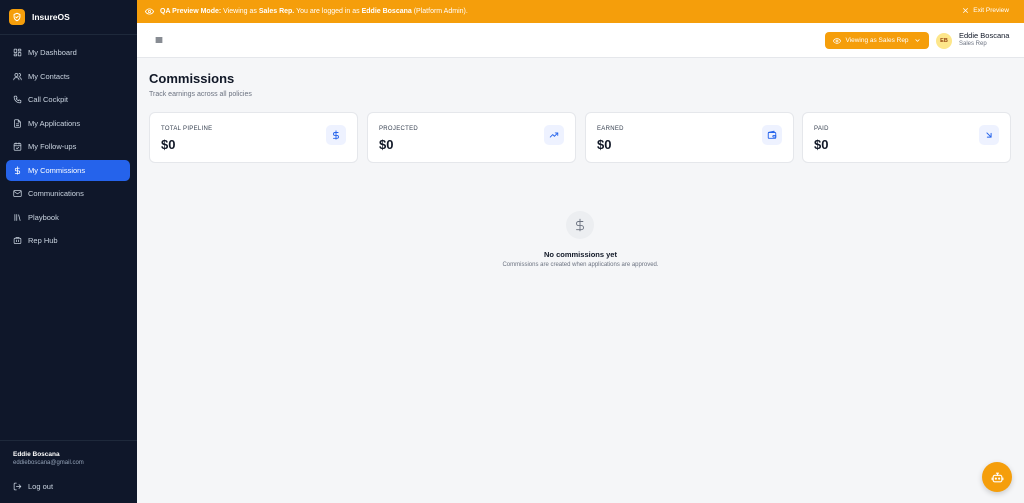 The width and height of the screenshot is (1024, 503). Describe the element at coordinates (192, 78) in the screenshot. I see `page-title: Commissions` at that location.